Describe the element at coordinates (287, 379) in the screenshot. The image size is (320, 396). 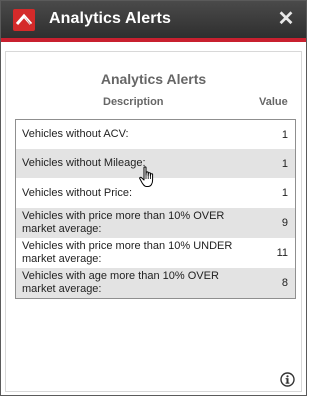
I see `info-icon` at that location.